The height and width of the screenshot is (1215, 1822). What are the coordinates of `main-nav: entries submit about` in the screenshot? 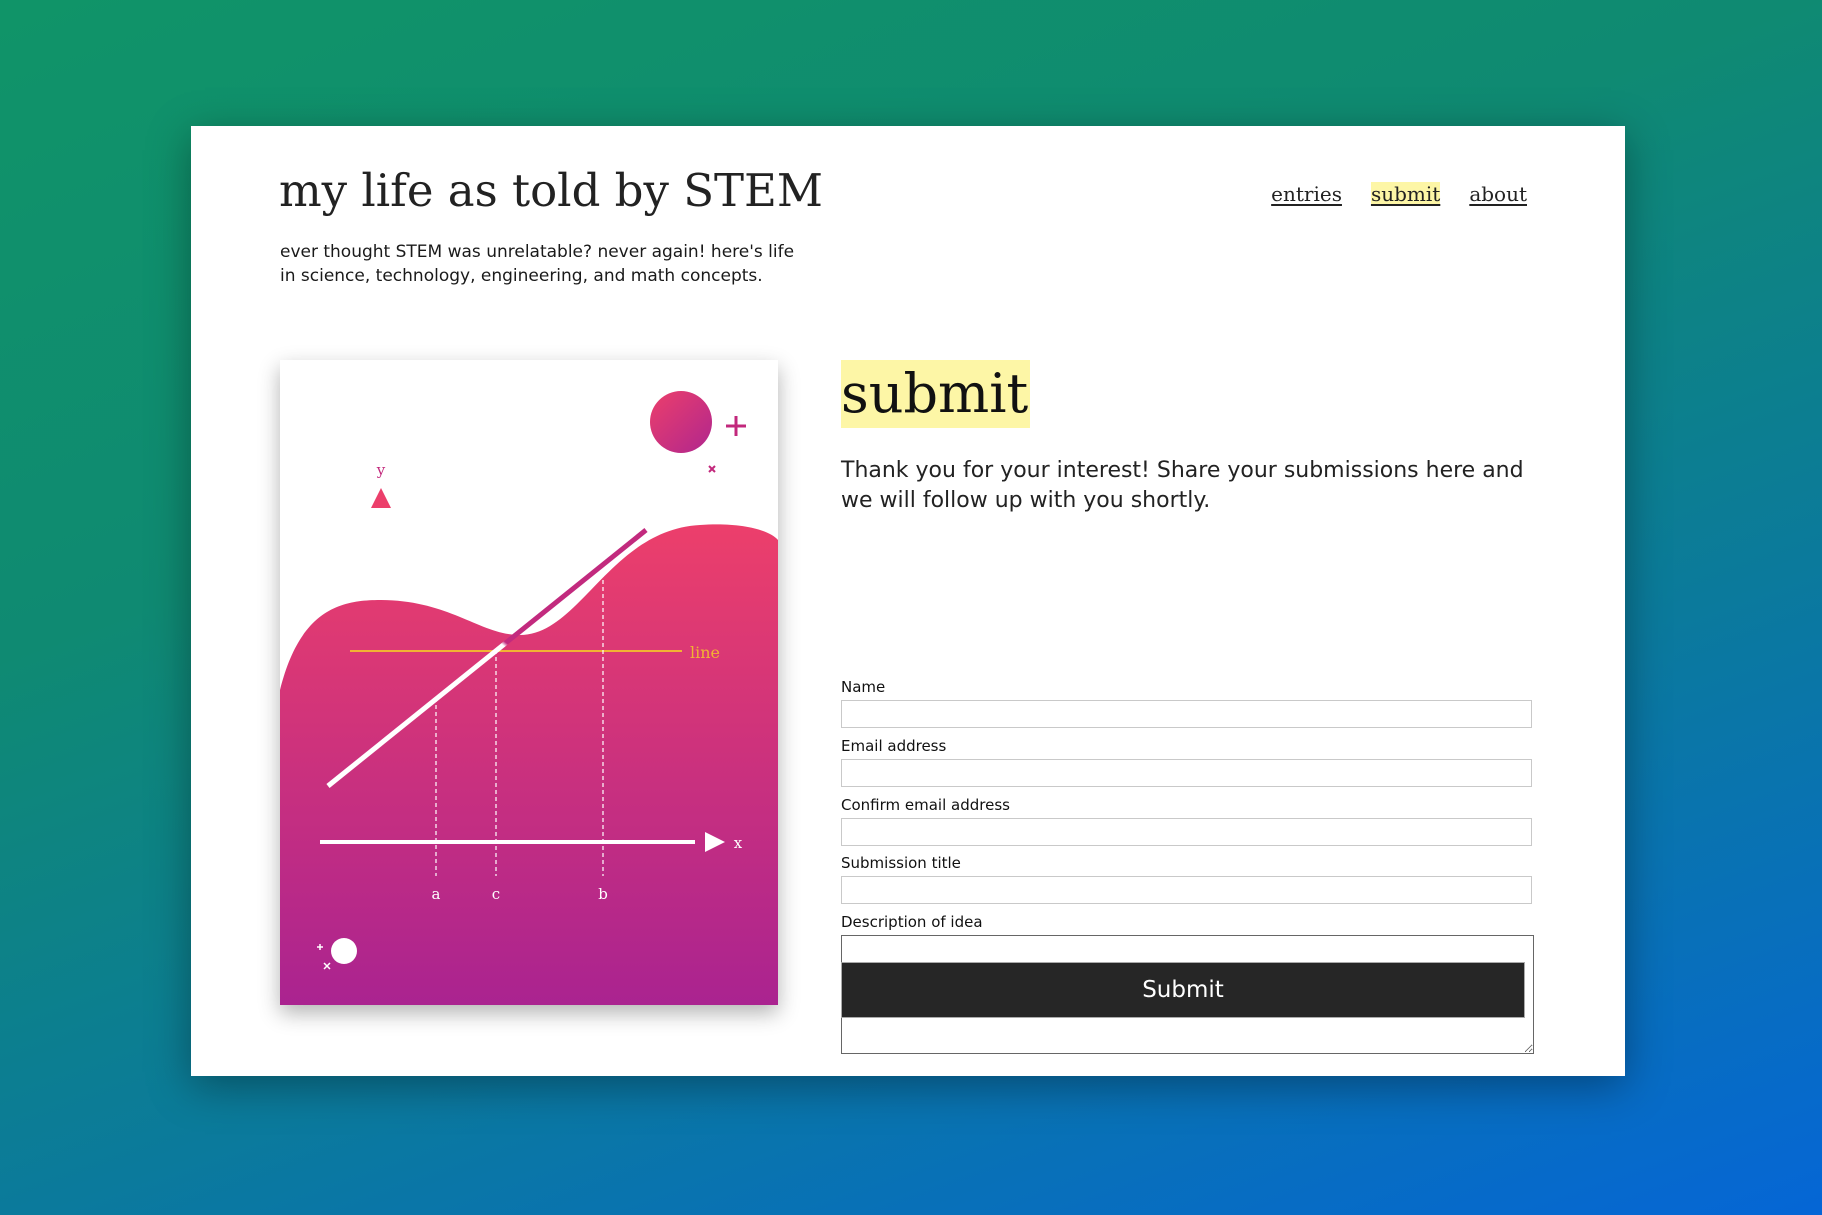 It's located at (1399, 194).